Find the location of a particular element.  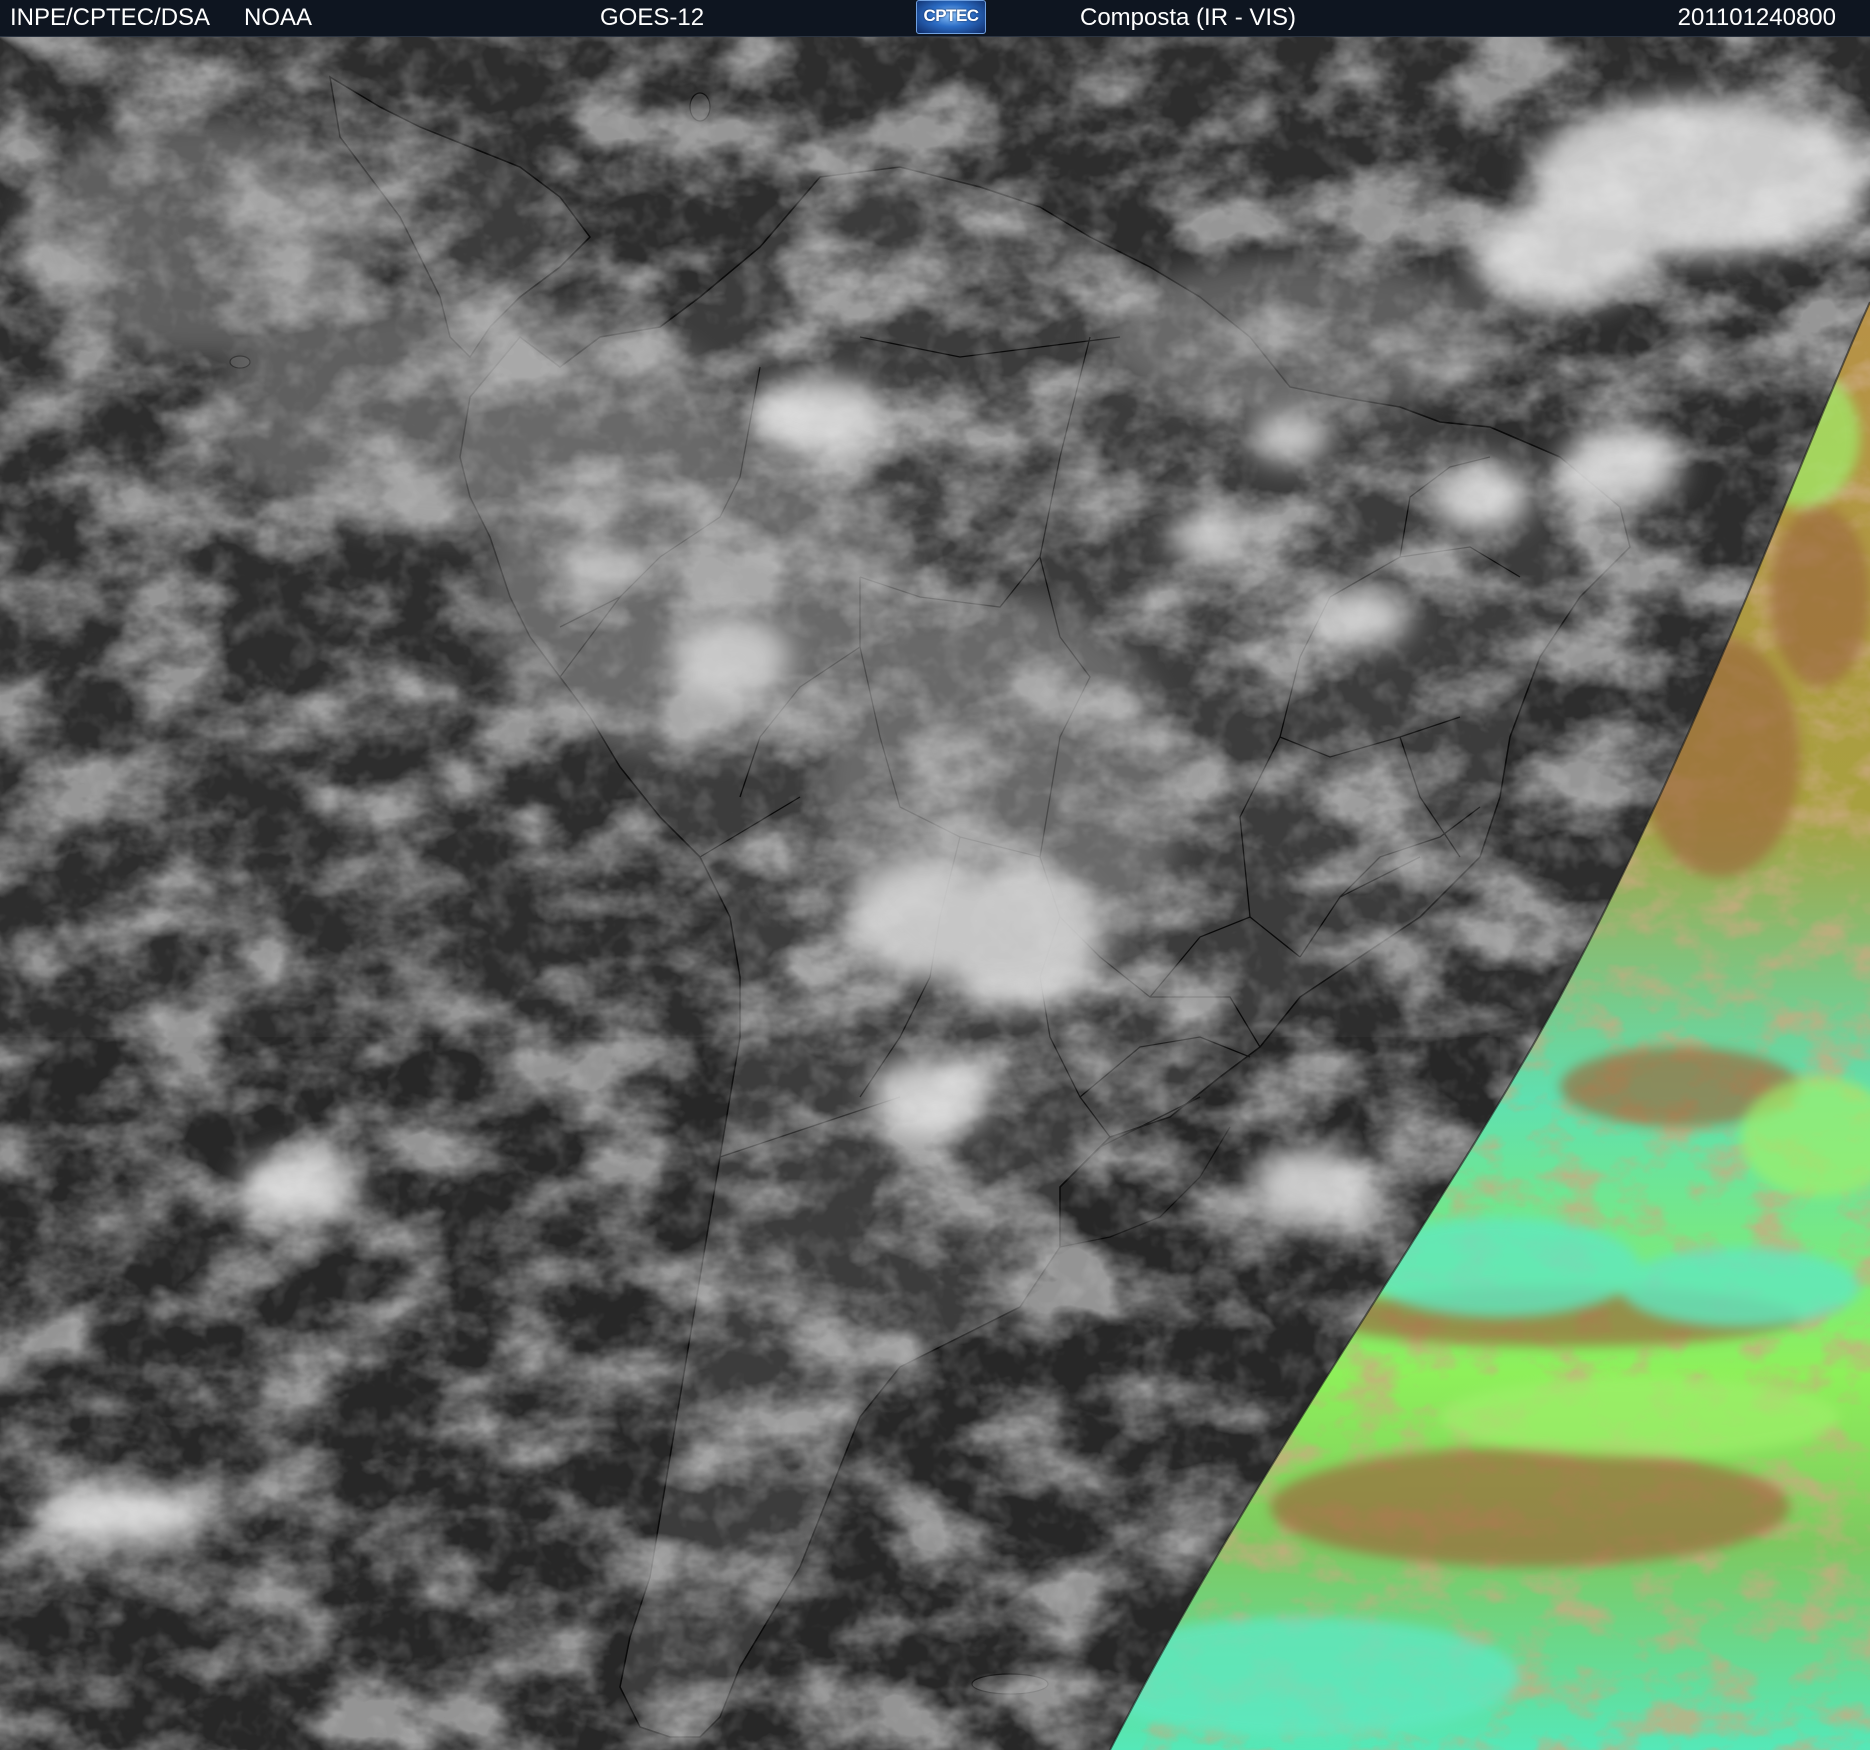

institution-label: INPE/CPTEC/DSA is located at coordinates (110, 17).